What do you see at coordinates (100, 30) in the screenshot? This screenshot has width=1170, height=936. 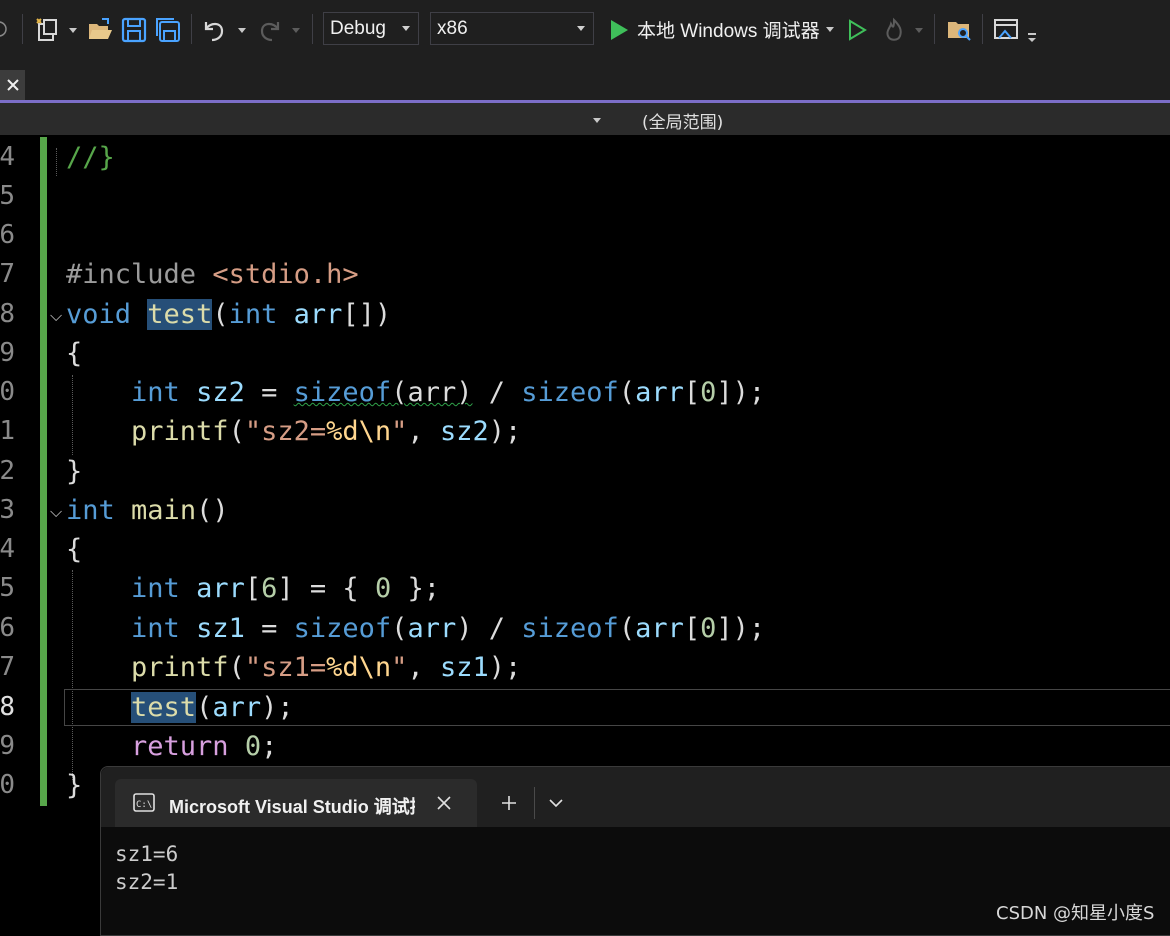 I see `open-folder-icon` at bounding box center [100, 30].